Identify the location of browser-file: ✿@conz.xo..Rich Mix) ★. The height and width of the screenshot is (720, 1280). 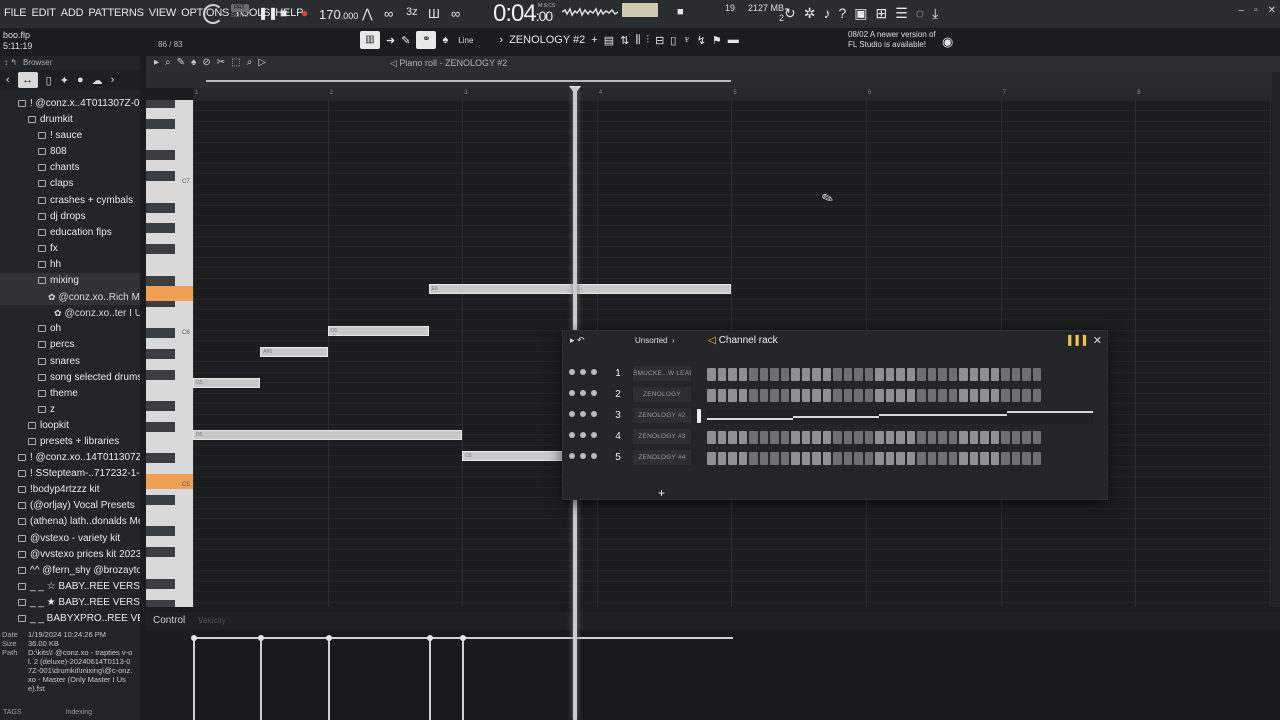
(70, 297).